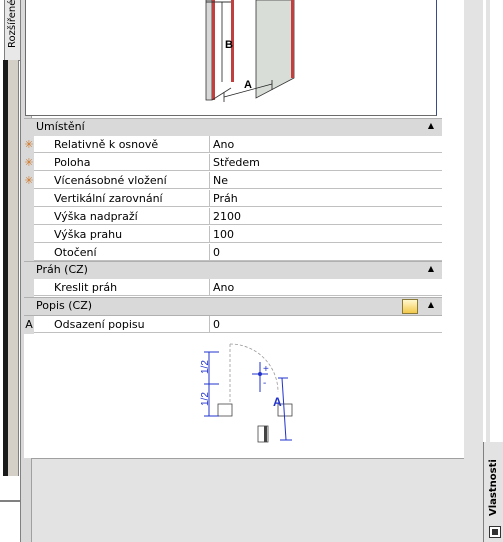 The height and width of the screenshot is (542, 503). Describe the element at coordinates (326, 162) in the screenshot. I see `prop-value: Středem` at that location.